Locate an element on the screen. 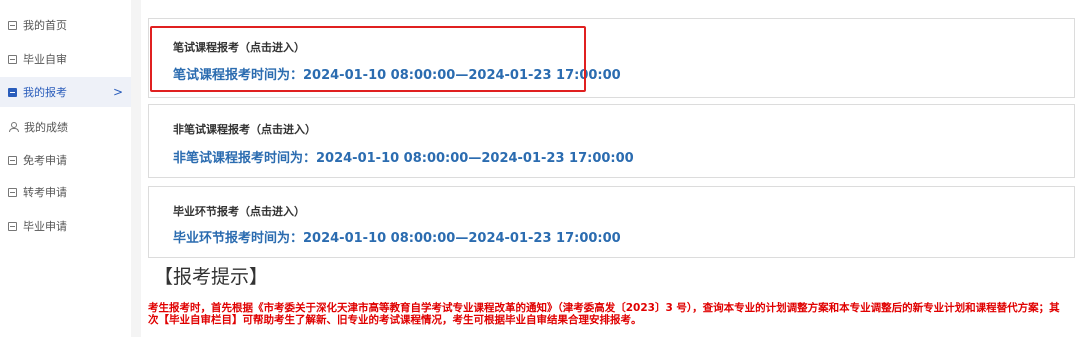 The width and height of the screenshot is (1082, 337). sidebar-item-label: 转考申请 is located at coordinates (45, 192).